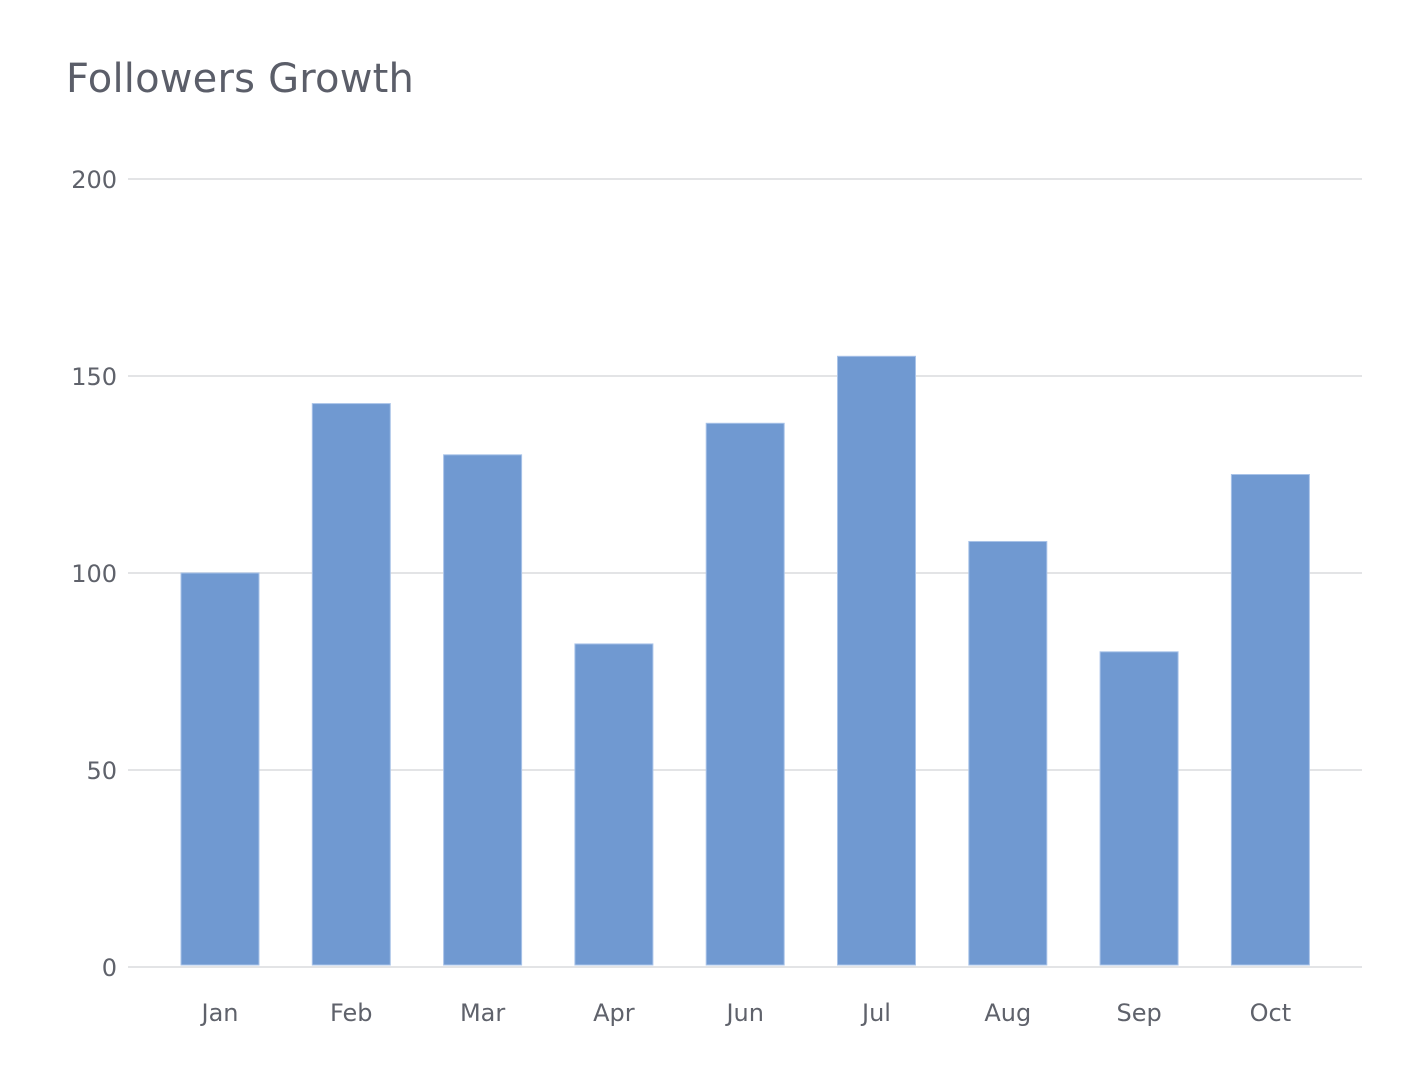  What do you see at coordinates (1007, 1013) in the screenshot?
I see `x-tick-label: Aug` at bounding box center [1007, 1013].